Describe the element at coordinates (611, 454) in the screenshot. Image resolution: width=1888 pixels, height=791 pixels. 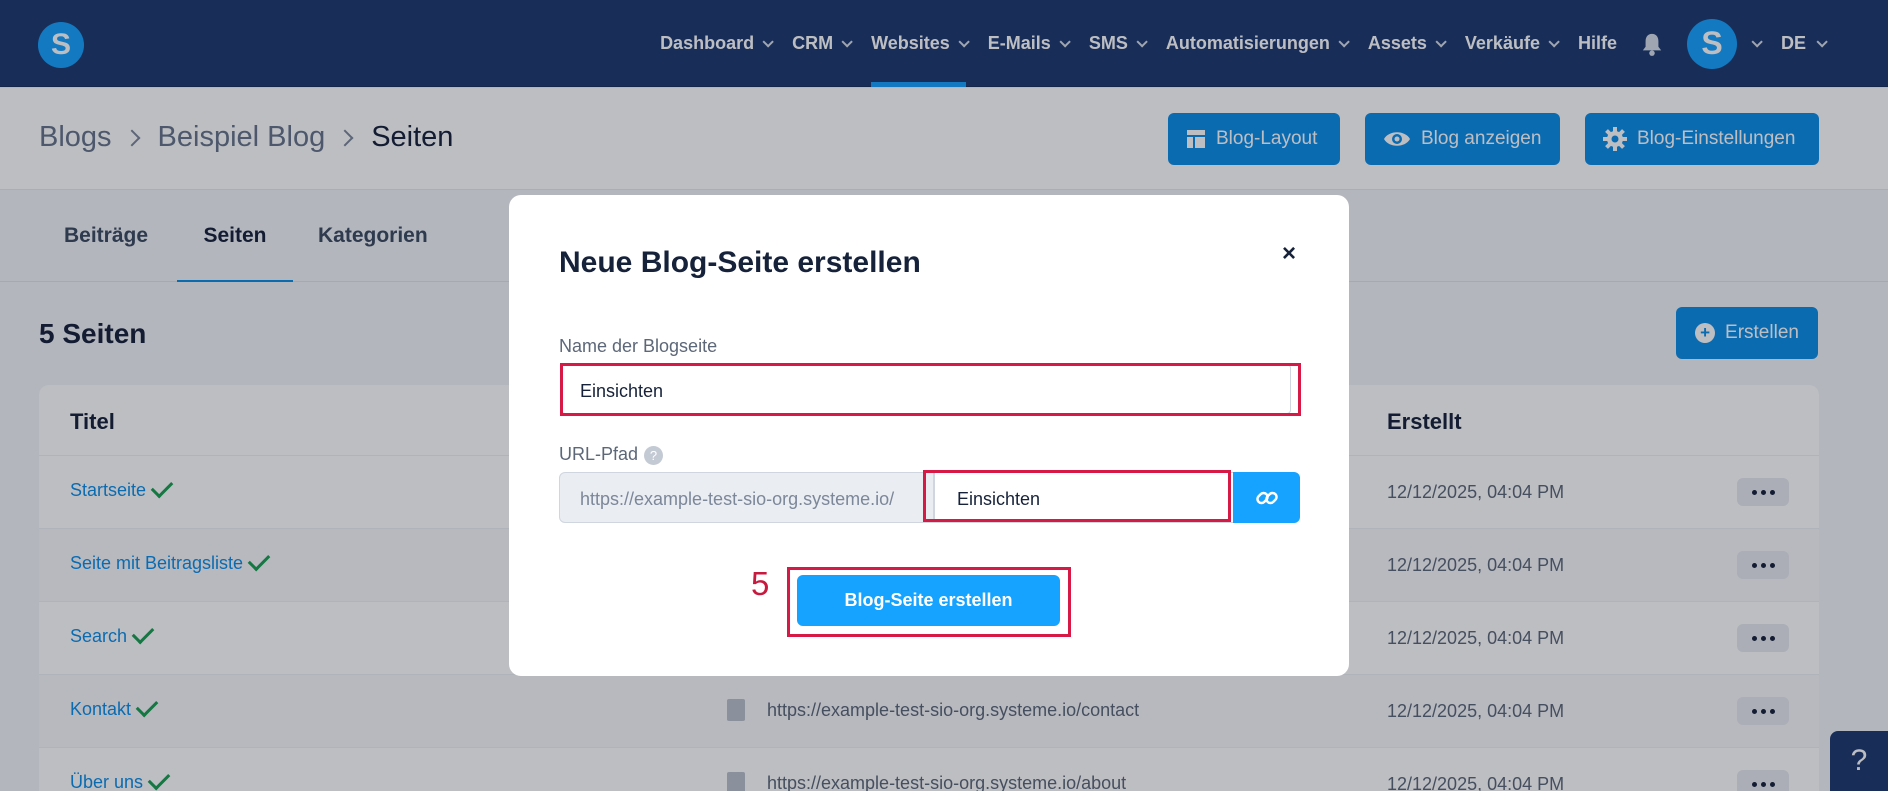
I see `url-path-label: URL-Pfad?` at that location.